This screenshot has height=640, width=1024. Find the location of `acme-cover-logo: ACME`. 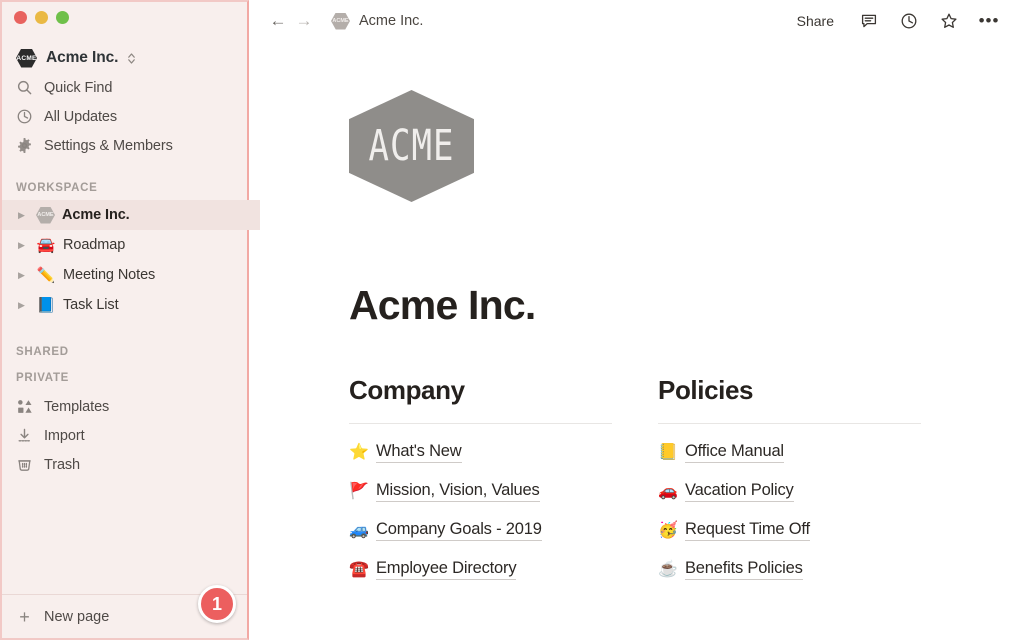

acme-cover-logo: ACME is located at coordinates (411, 146).